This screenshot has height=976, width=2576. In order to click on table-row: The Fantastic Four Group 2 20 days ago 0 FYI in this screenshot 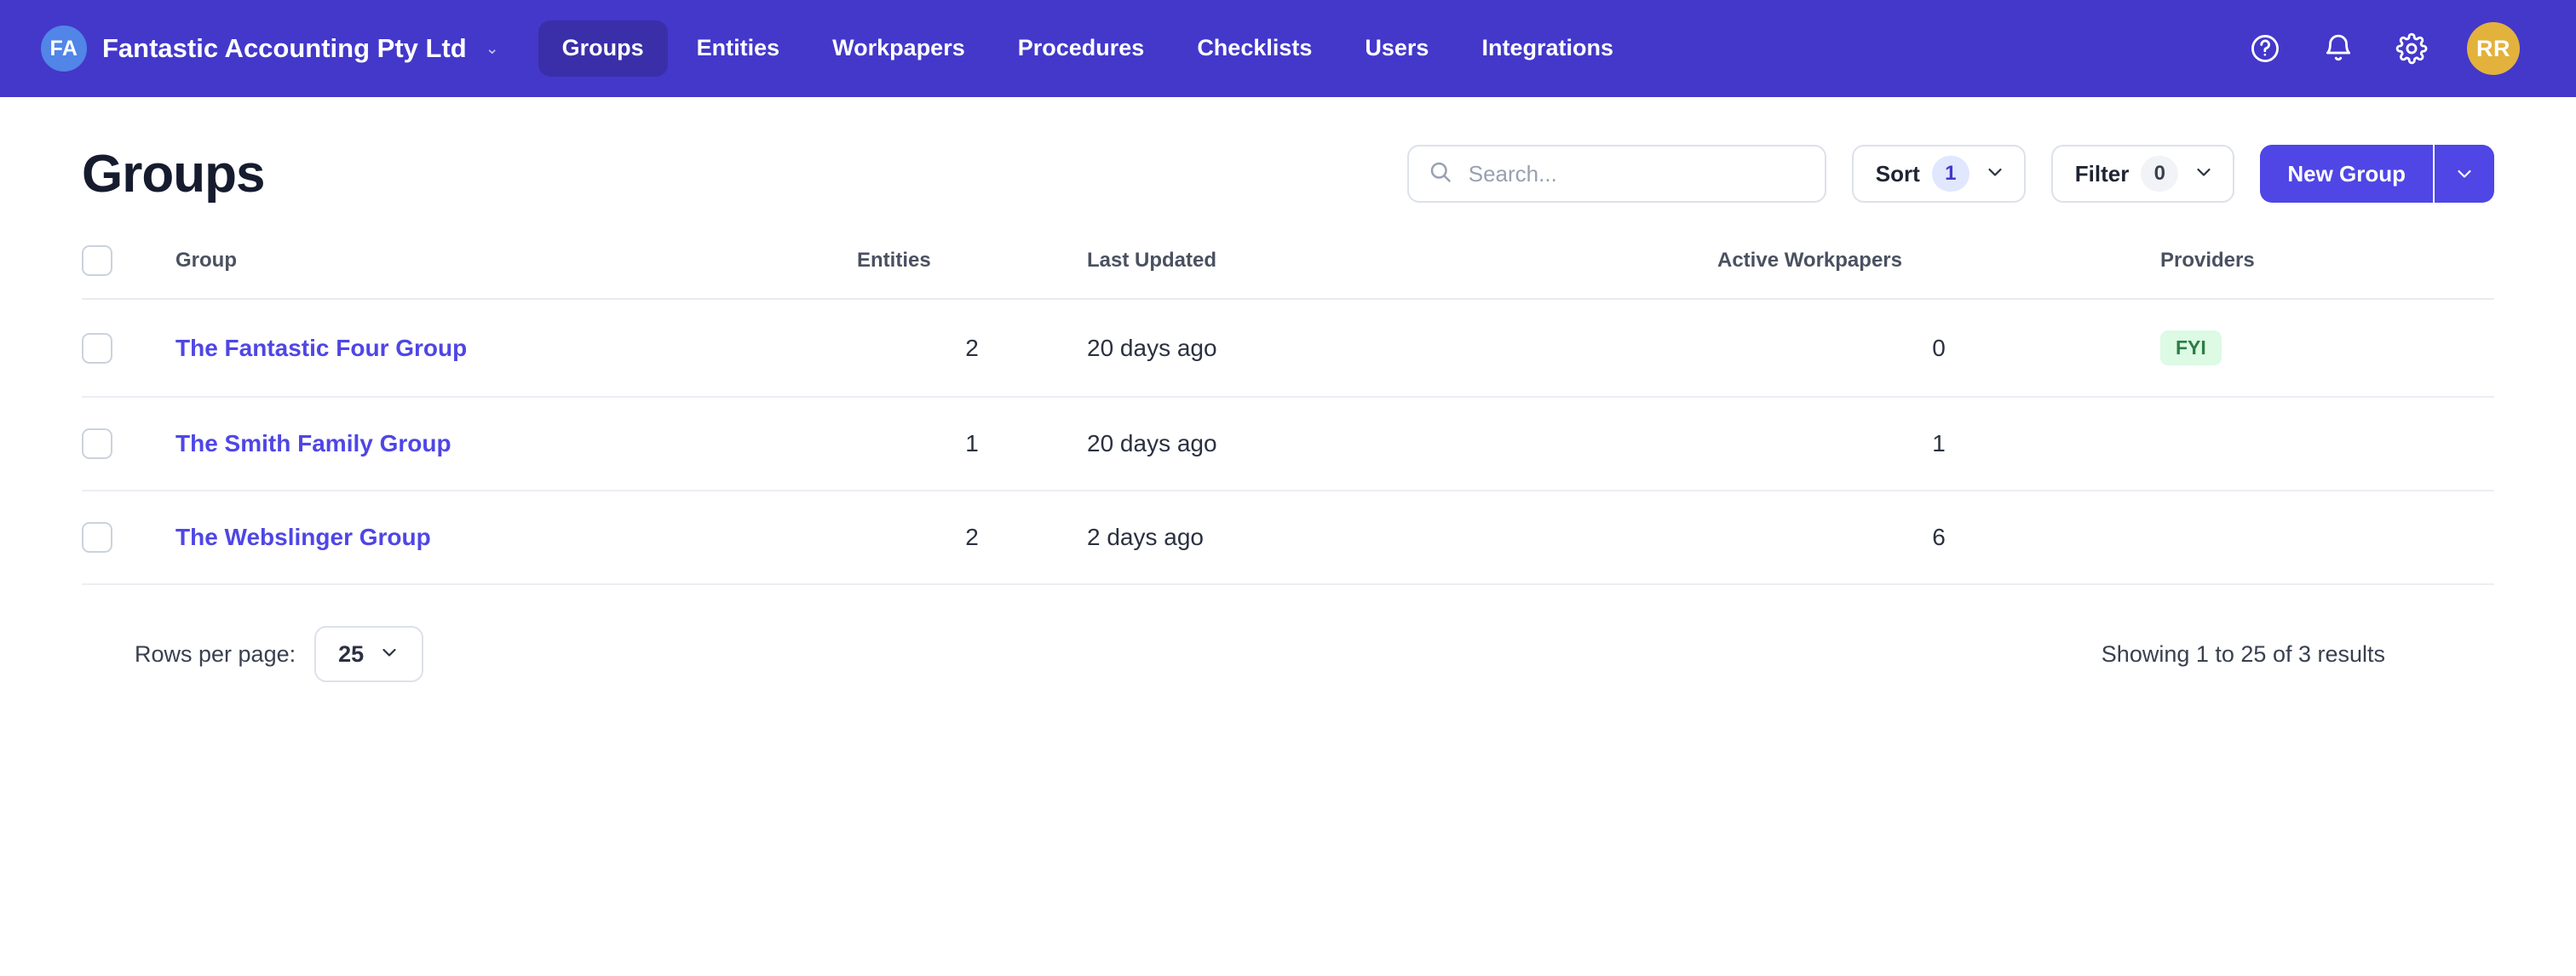, I will do `click(1288, 348)`.